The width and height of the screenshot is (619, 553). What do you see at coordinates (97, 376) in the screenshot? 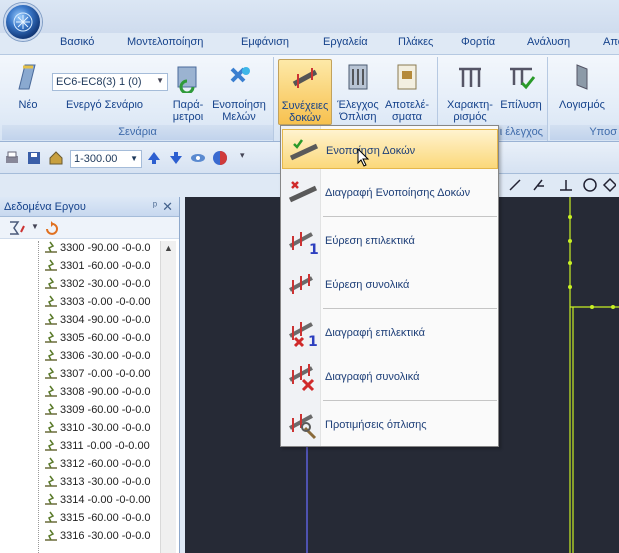
I see `tree-row: 3307 -0.00 -0-0.00` at bounding box center [97, 376].